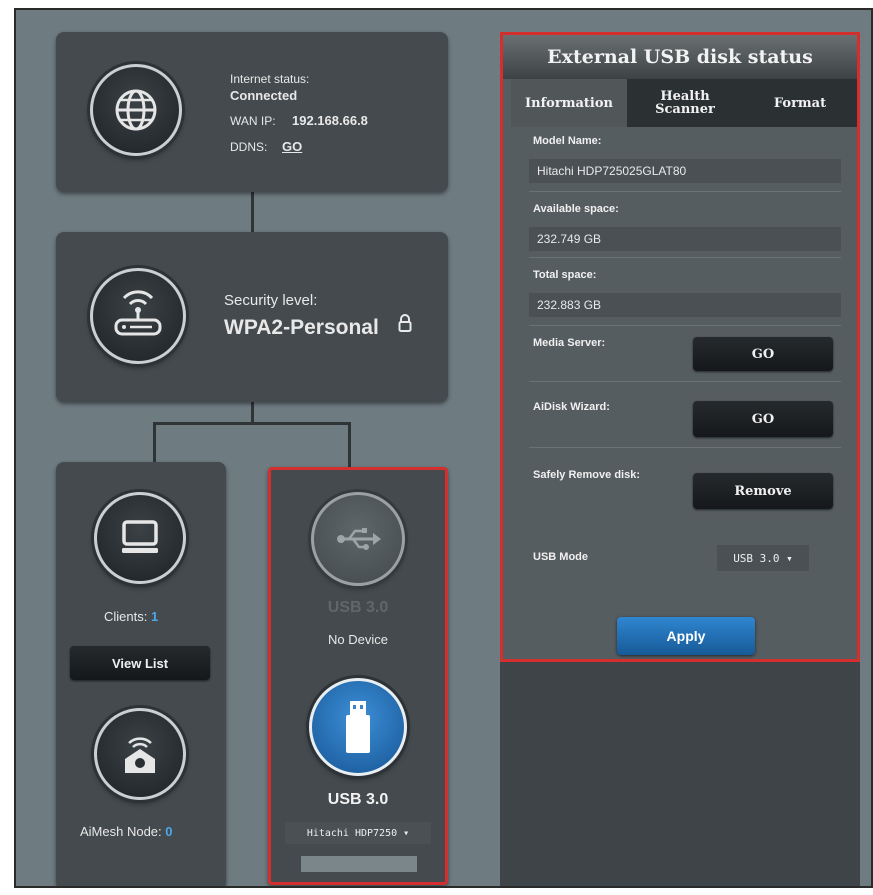  I want to click on tab-health-scanner: Health Scanner, so click(685, 103).